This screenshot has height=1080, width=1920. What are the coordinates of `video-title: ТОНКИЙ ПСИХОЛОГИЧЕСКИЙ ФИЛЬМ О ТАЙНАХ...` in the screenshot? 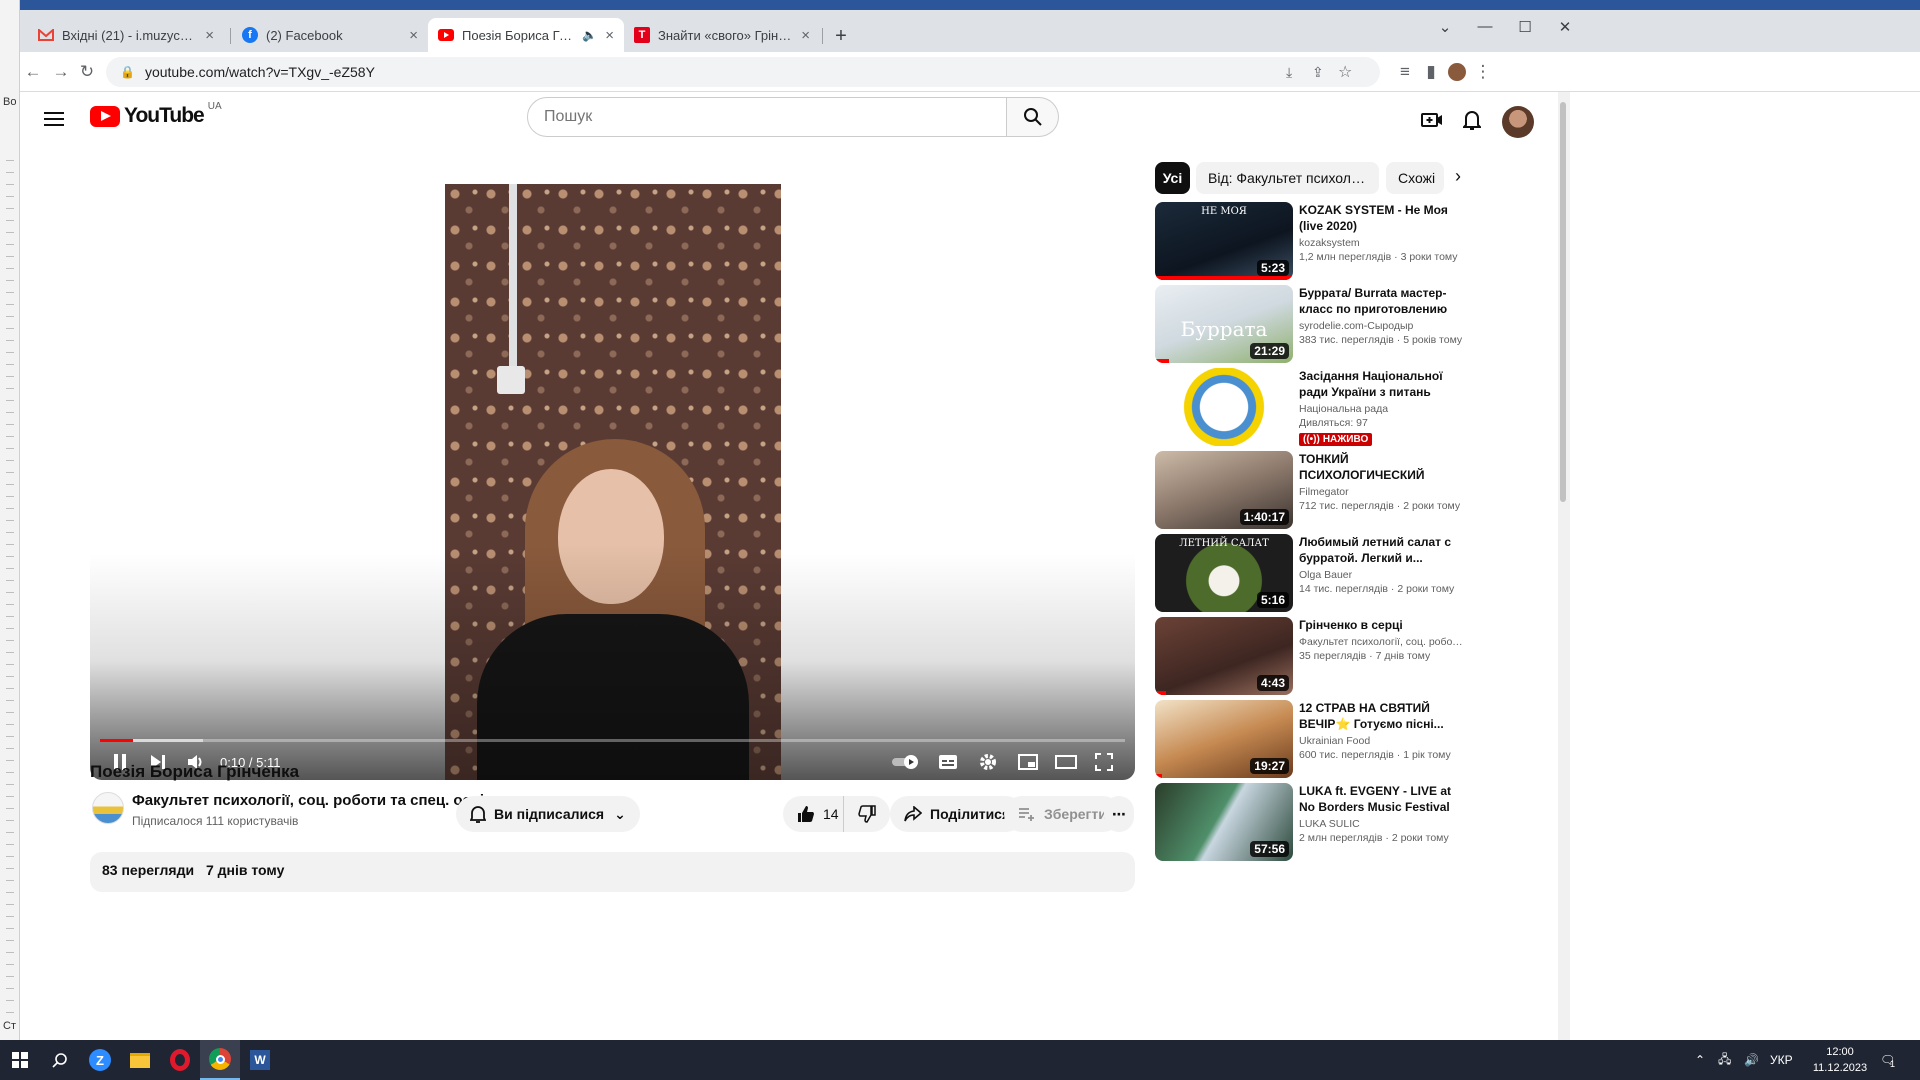 It's located at (1383, 467).